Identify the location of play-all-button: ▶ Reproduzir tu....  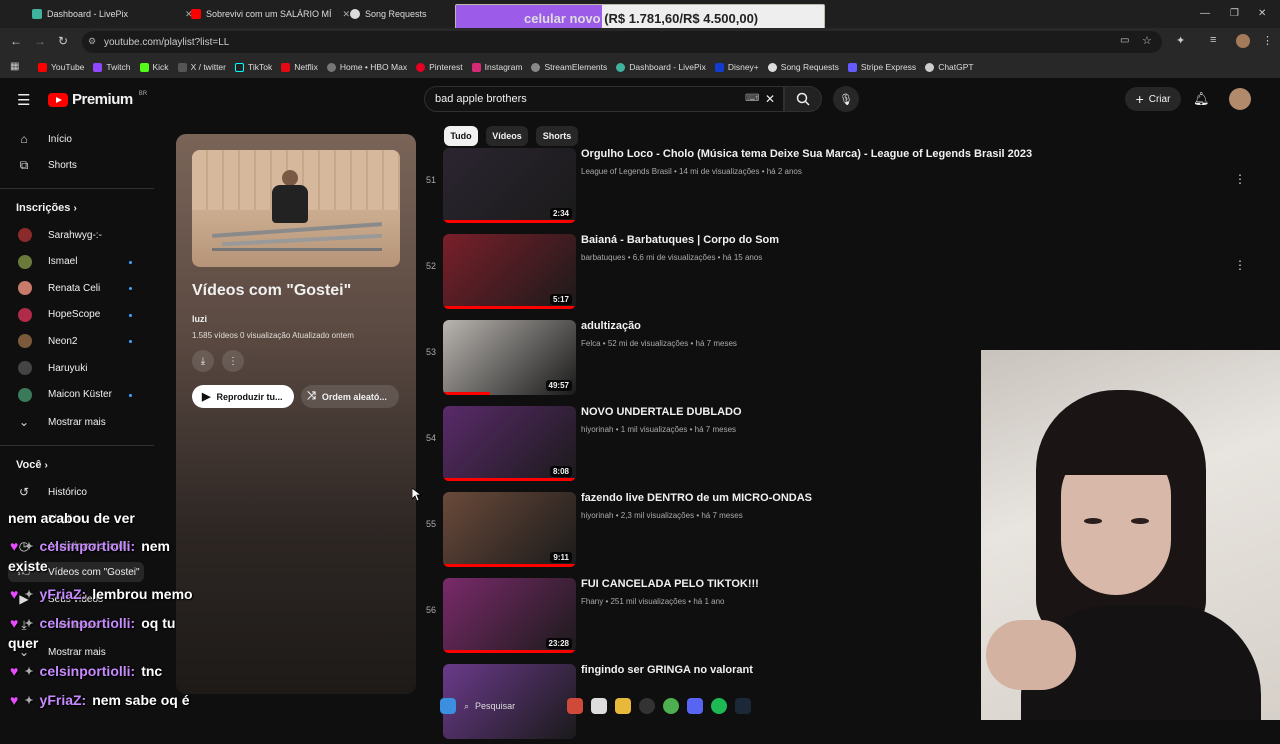
(243, 396).